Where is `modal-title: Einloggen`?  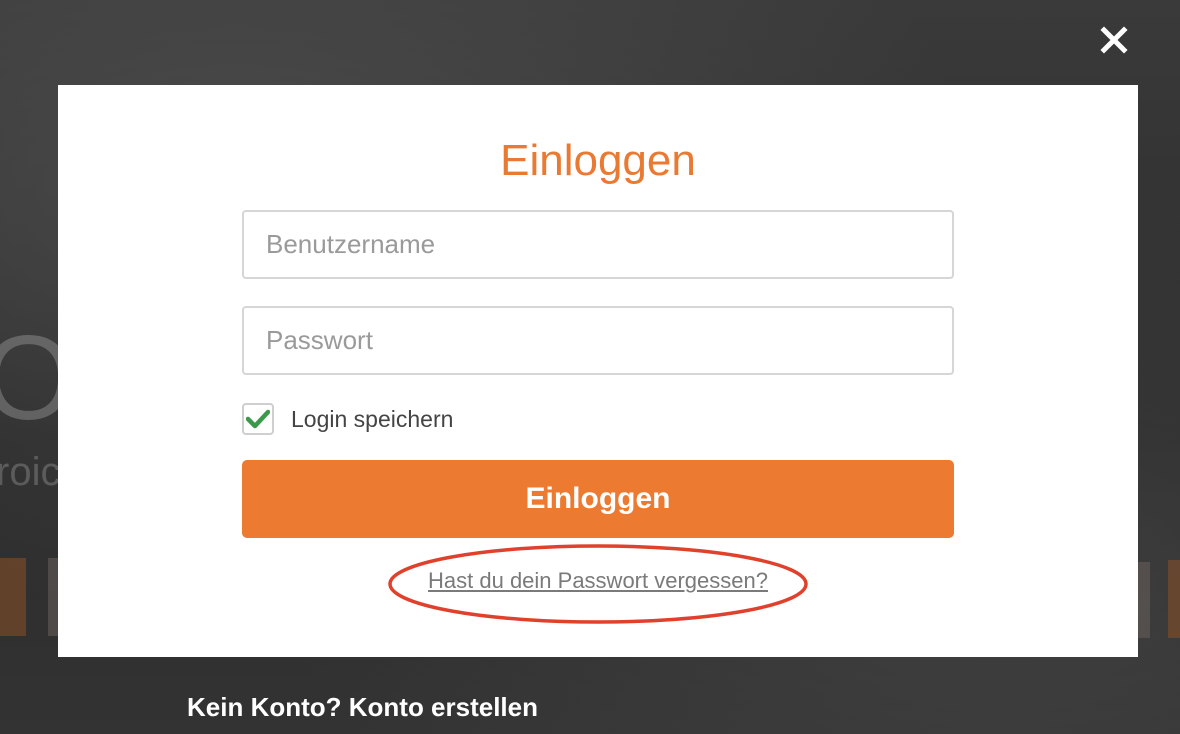 modal-title: Einloggen is located at coordinates (598, 160).